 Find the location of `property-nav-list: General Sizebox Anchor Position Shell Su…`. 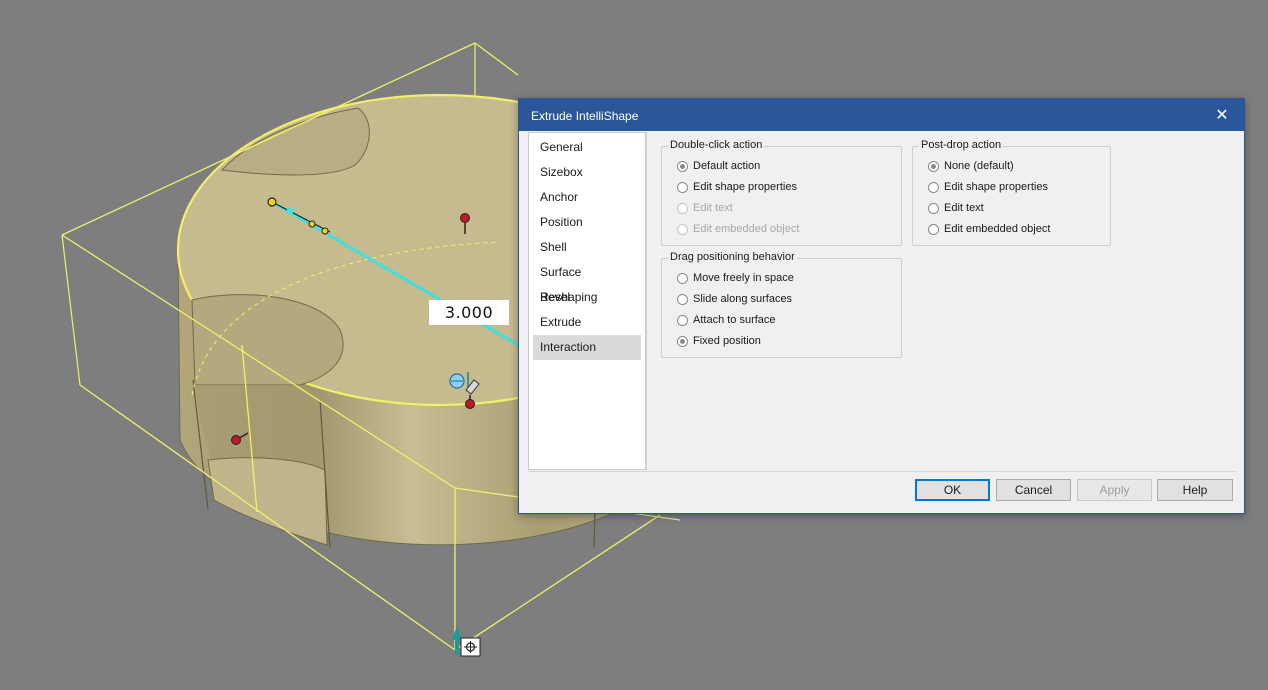

property-nav-list: General Sizebox Anchor Position Shell Su… is located at coordinates (587, 301).